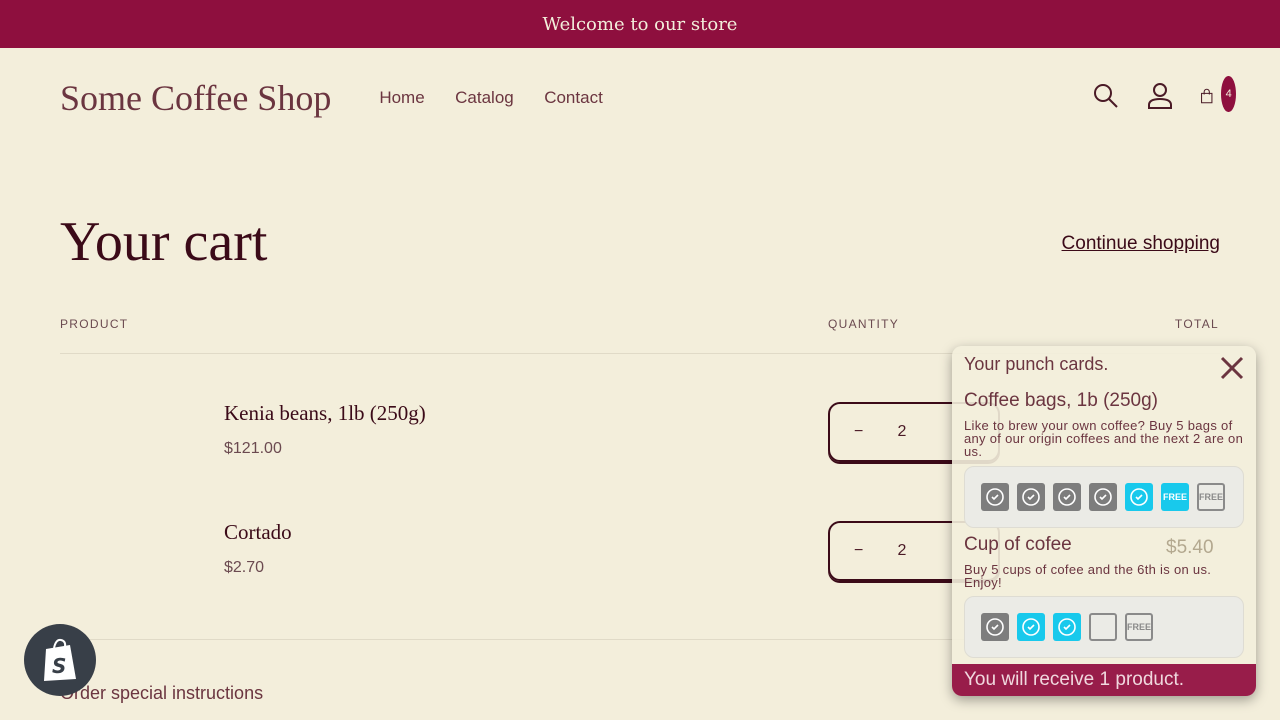 The width and height of the screenshot is (1280, 720). I want to click on item-total: $5.40, so click(1190, 547).